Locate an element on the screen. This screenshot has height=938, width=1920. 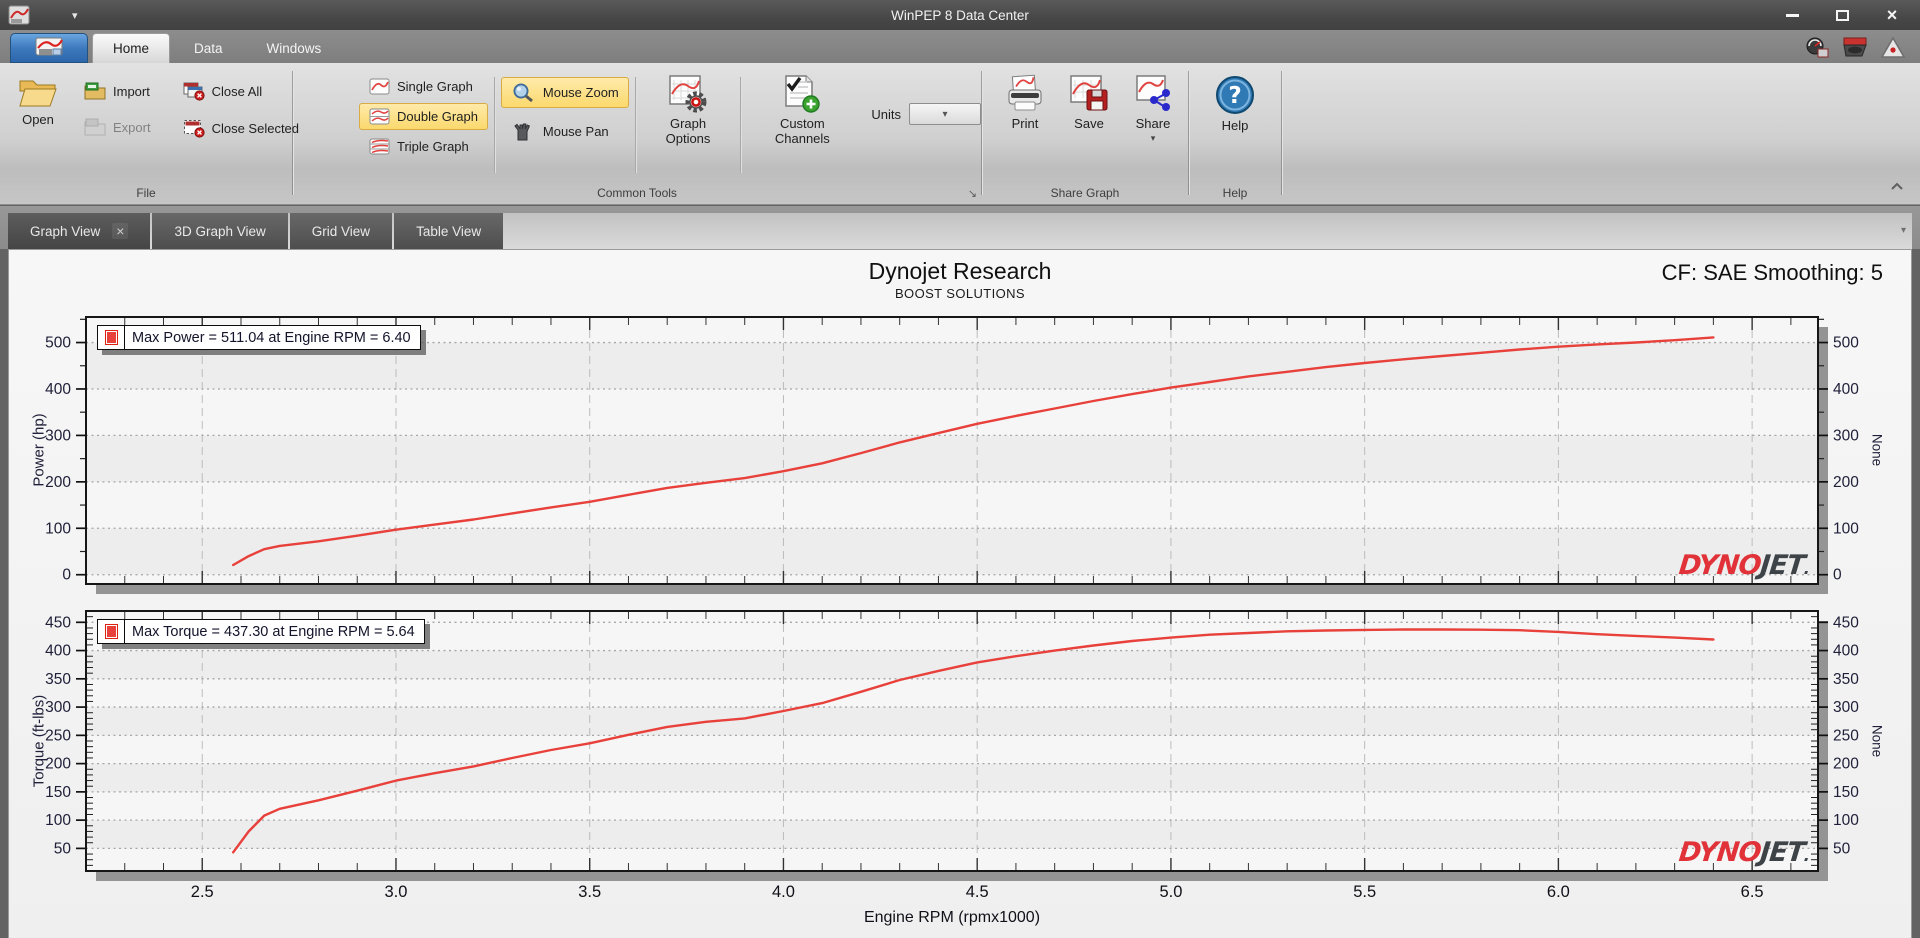
chevron-up-icon is located at coordinates (1897, 186).